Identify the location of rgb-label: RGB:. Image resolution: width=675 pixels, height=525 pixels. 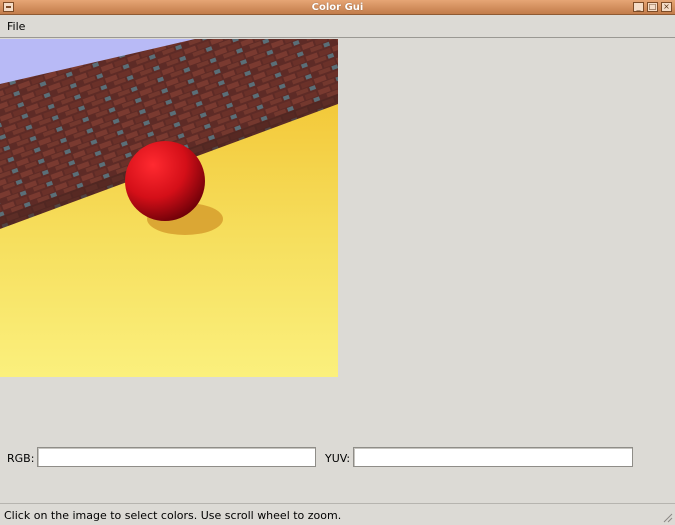
(21, 458).